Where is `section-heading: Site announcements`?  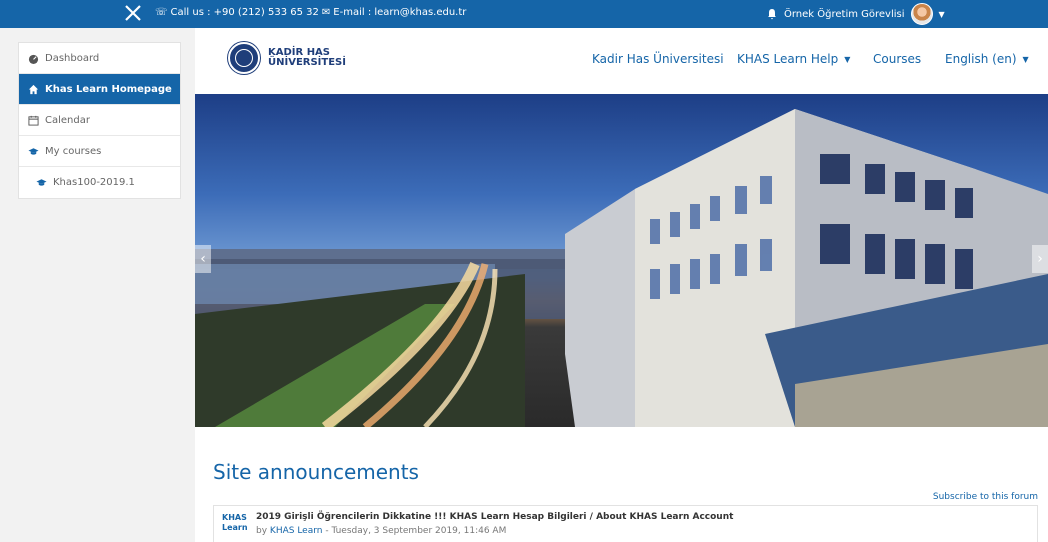
section-heading: Site announcements is located at coordinates (316, 472).